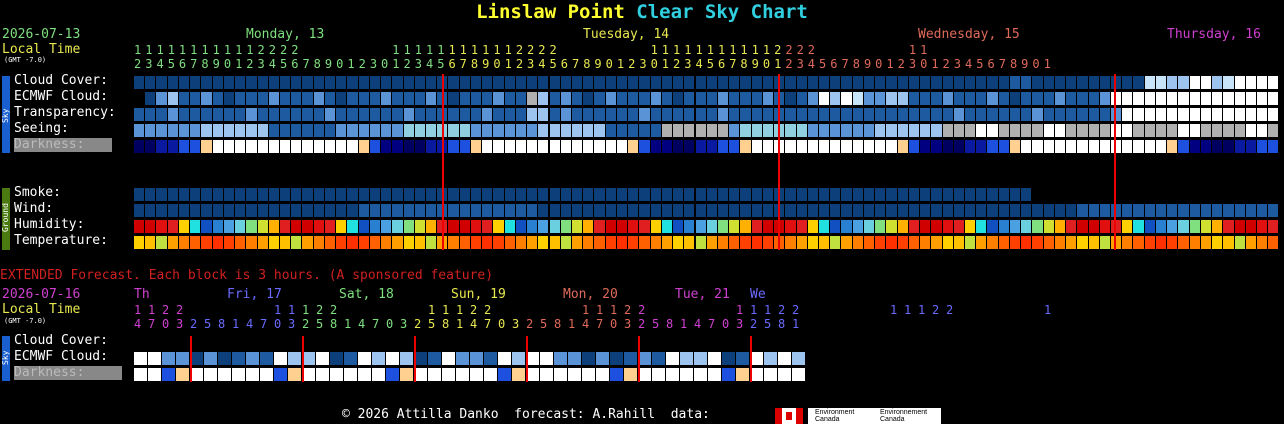 Image resolution: width=1284 pixels, height=424 pixels. I want to click on ext-hour-digit: 2, so click(474, 310).